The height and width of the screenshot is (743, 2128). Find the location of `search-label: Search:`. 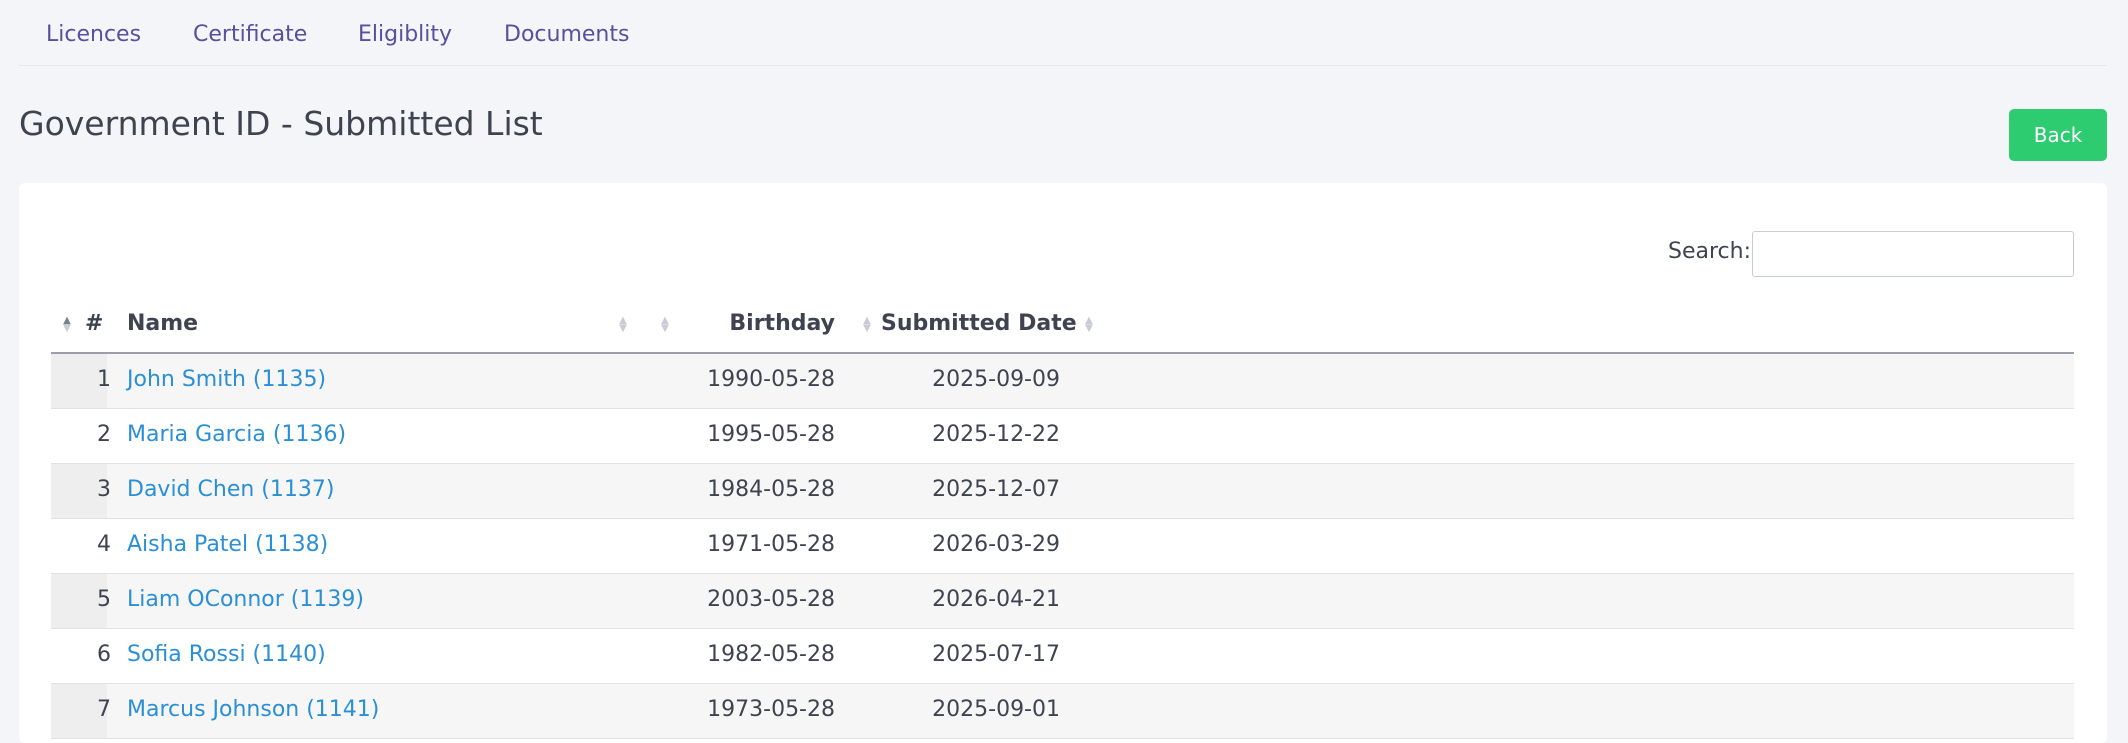

search-label: Search: is located at coordinates (1709, 251).